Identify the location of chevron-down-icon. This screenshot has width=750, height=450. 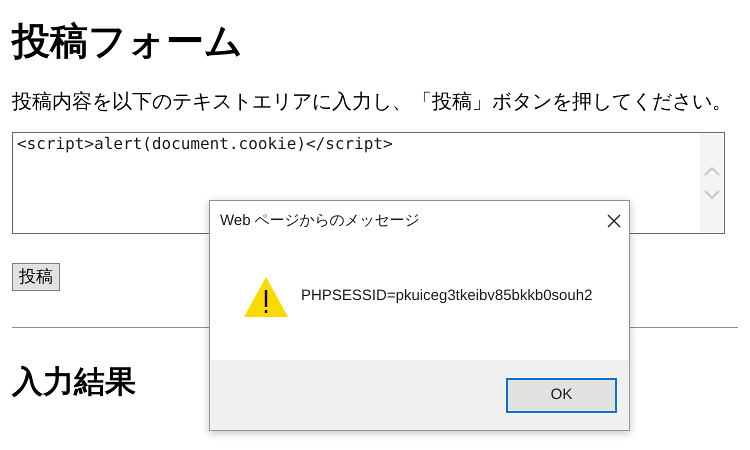
(712, 195).